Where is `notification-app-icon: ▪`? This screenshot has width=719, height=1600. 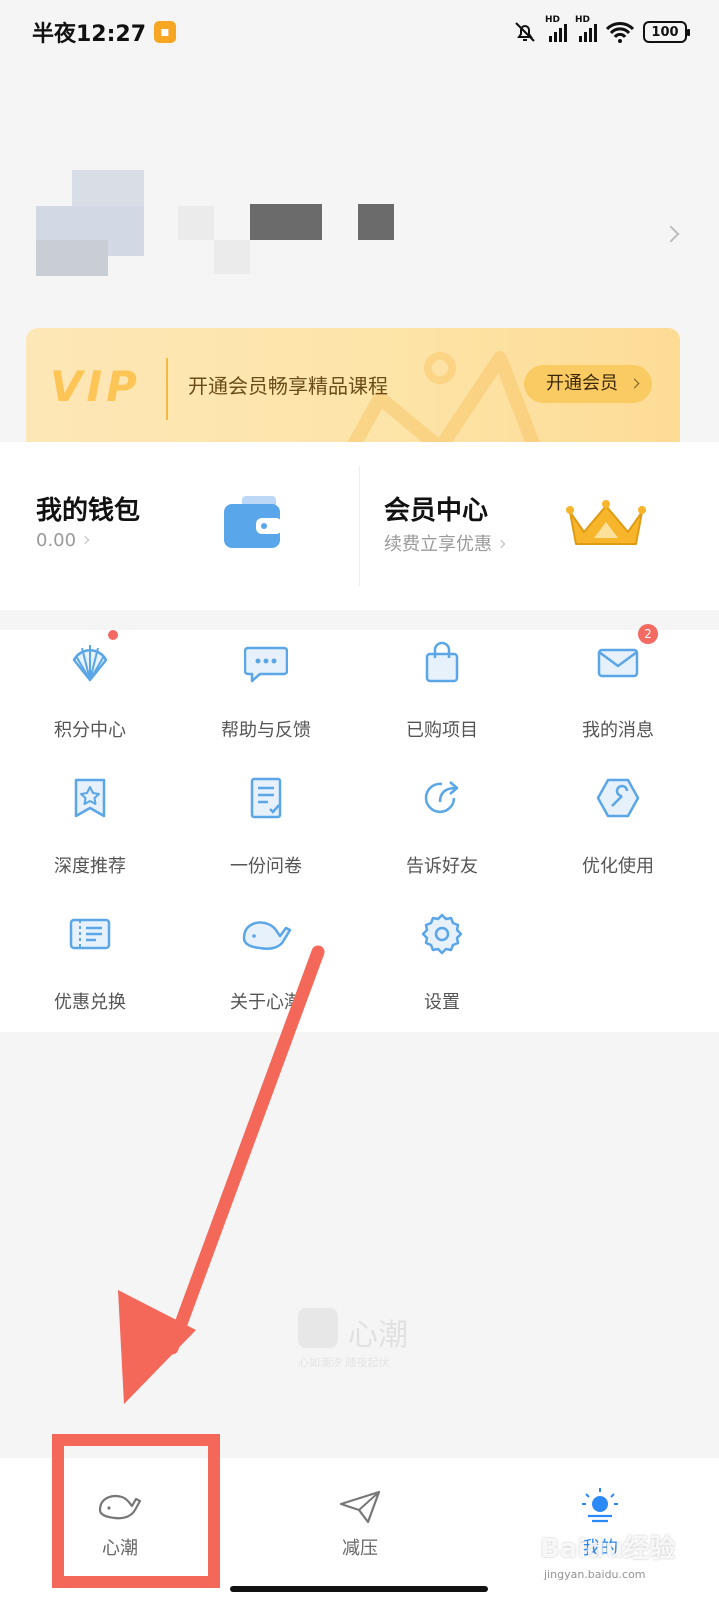
notification-app-icon: ▪ is located at coordinates (165, 32).